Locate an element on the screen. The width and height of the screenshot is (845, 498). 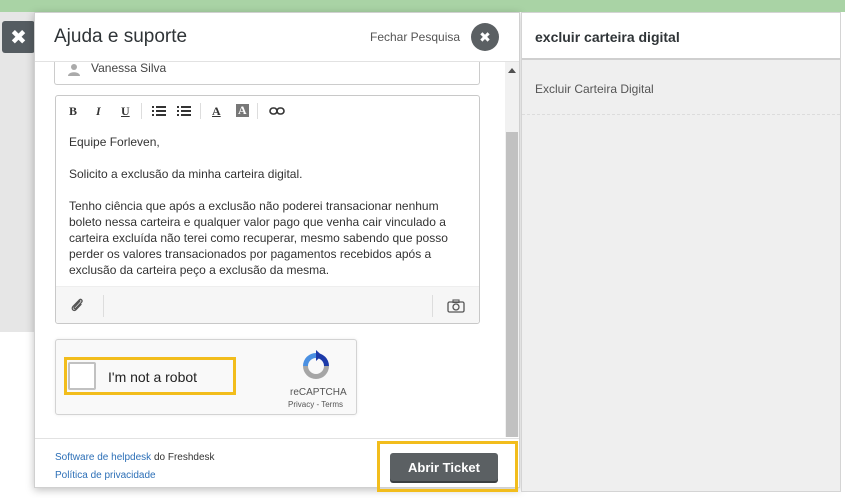
bullet-list-icon is located at coordinates (159, 111).